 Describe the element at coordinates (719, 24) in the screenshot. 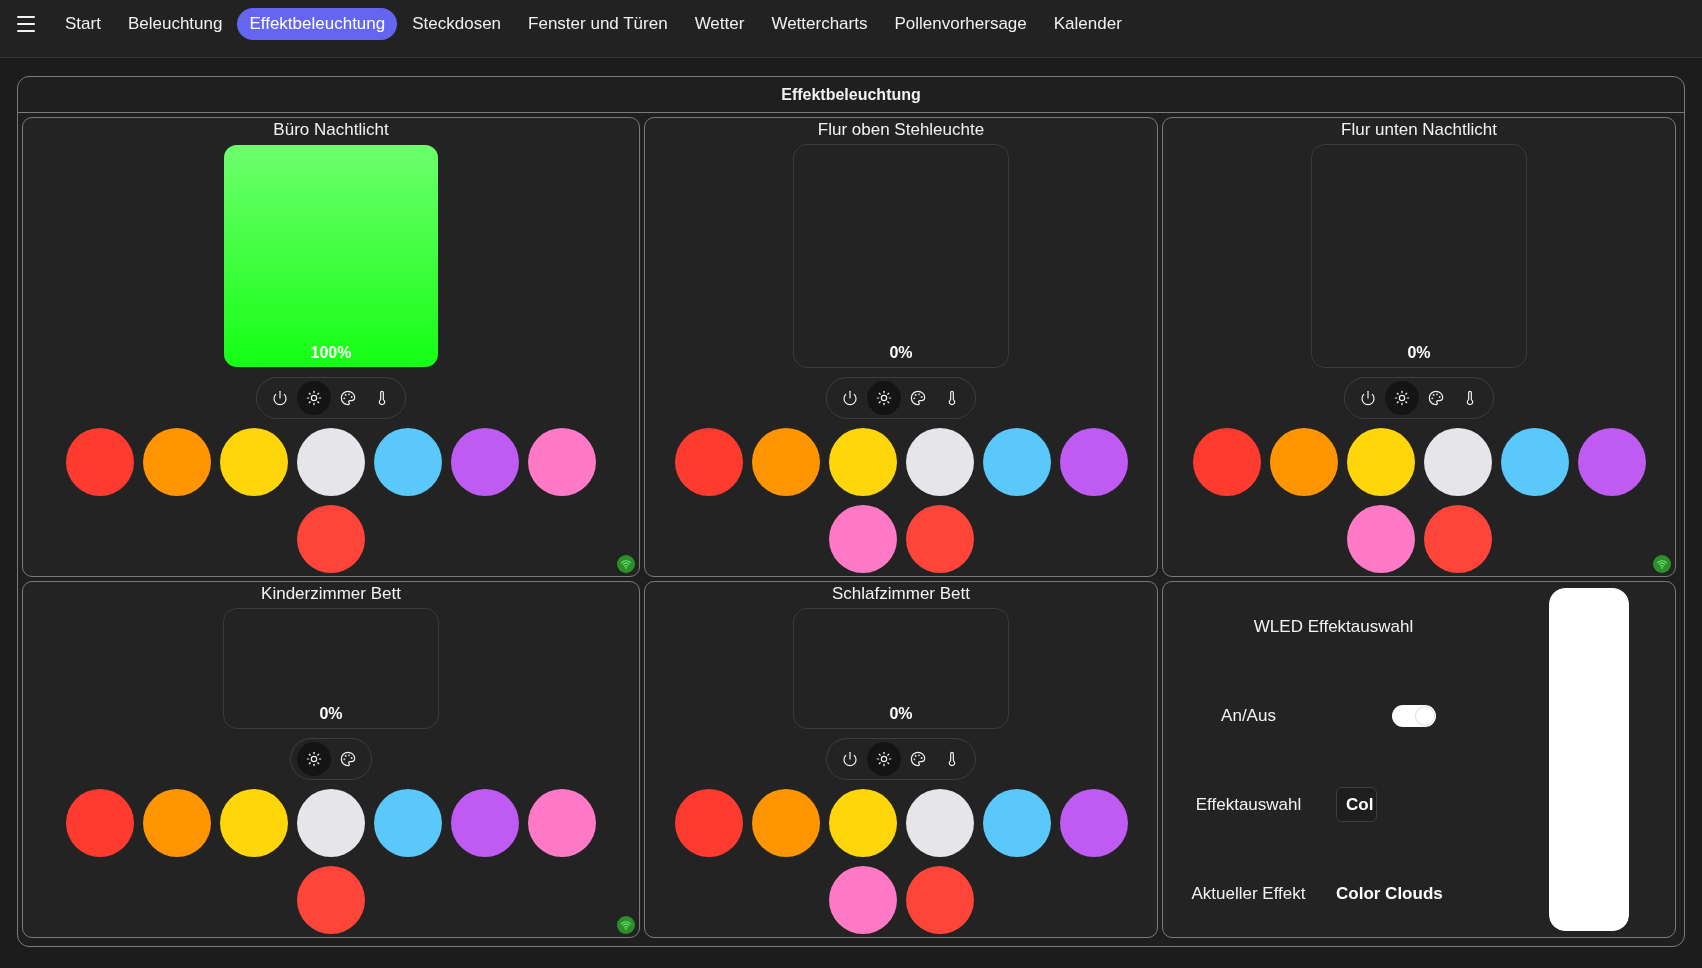

I see `nav-tab: Wetter` at that location.